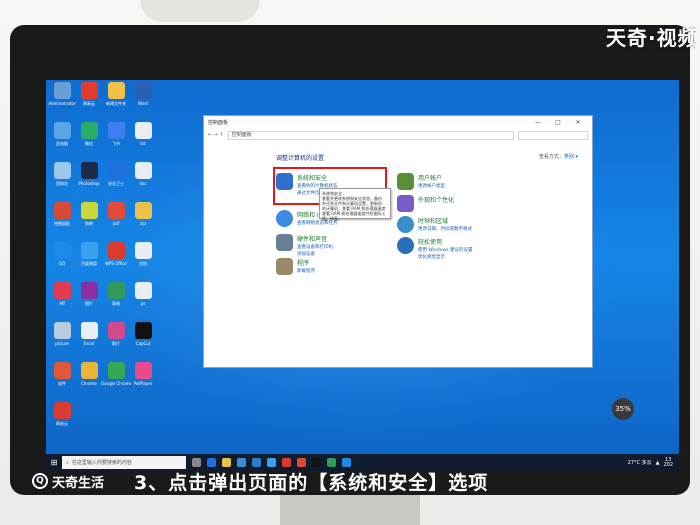  I want to click on desktop-icon: 表格, so click(116, 294).